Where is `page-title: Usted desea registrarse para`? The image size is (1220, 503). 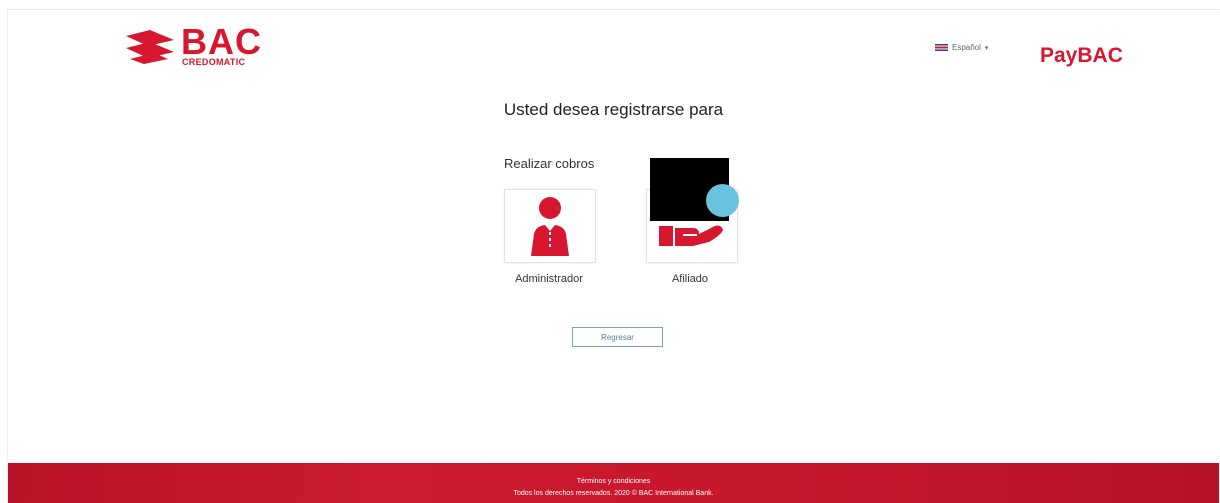
page-title: Usted desea registrarse para is located at coordinates (613, 109).